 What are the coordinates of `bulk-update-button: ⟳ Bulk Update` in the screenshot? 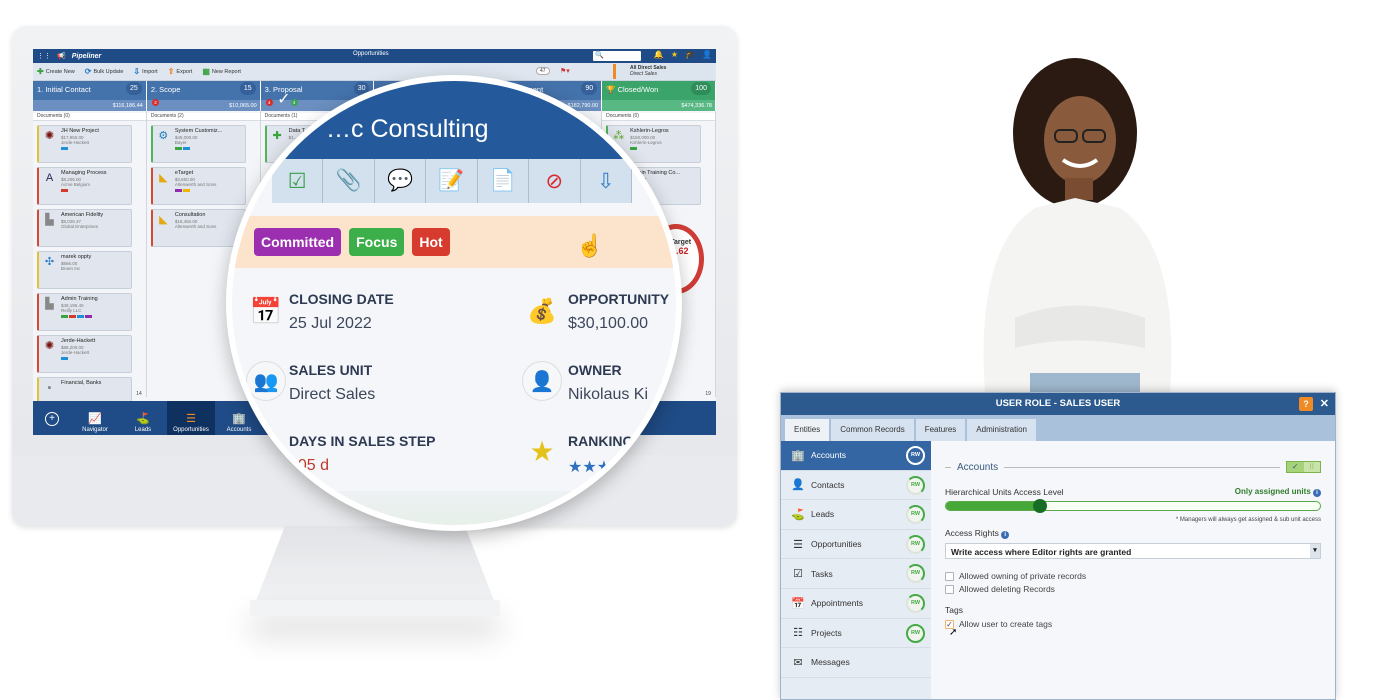 It's located at (104, 71).